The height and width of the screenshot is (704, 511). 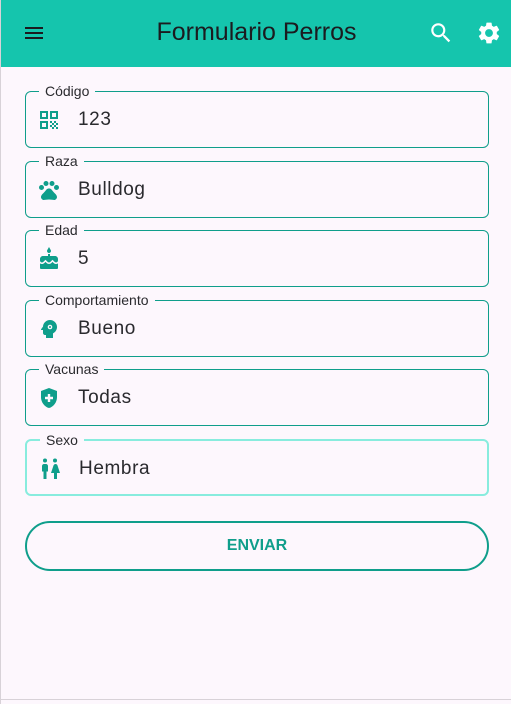 I want to click on wc-icon, so click(x=51, y=468).